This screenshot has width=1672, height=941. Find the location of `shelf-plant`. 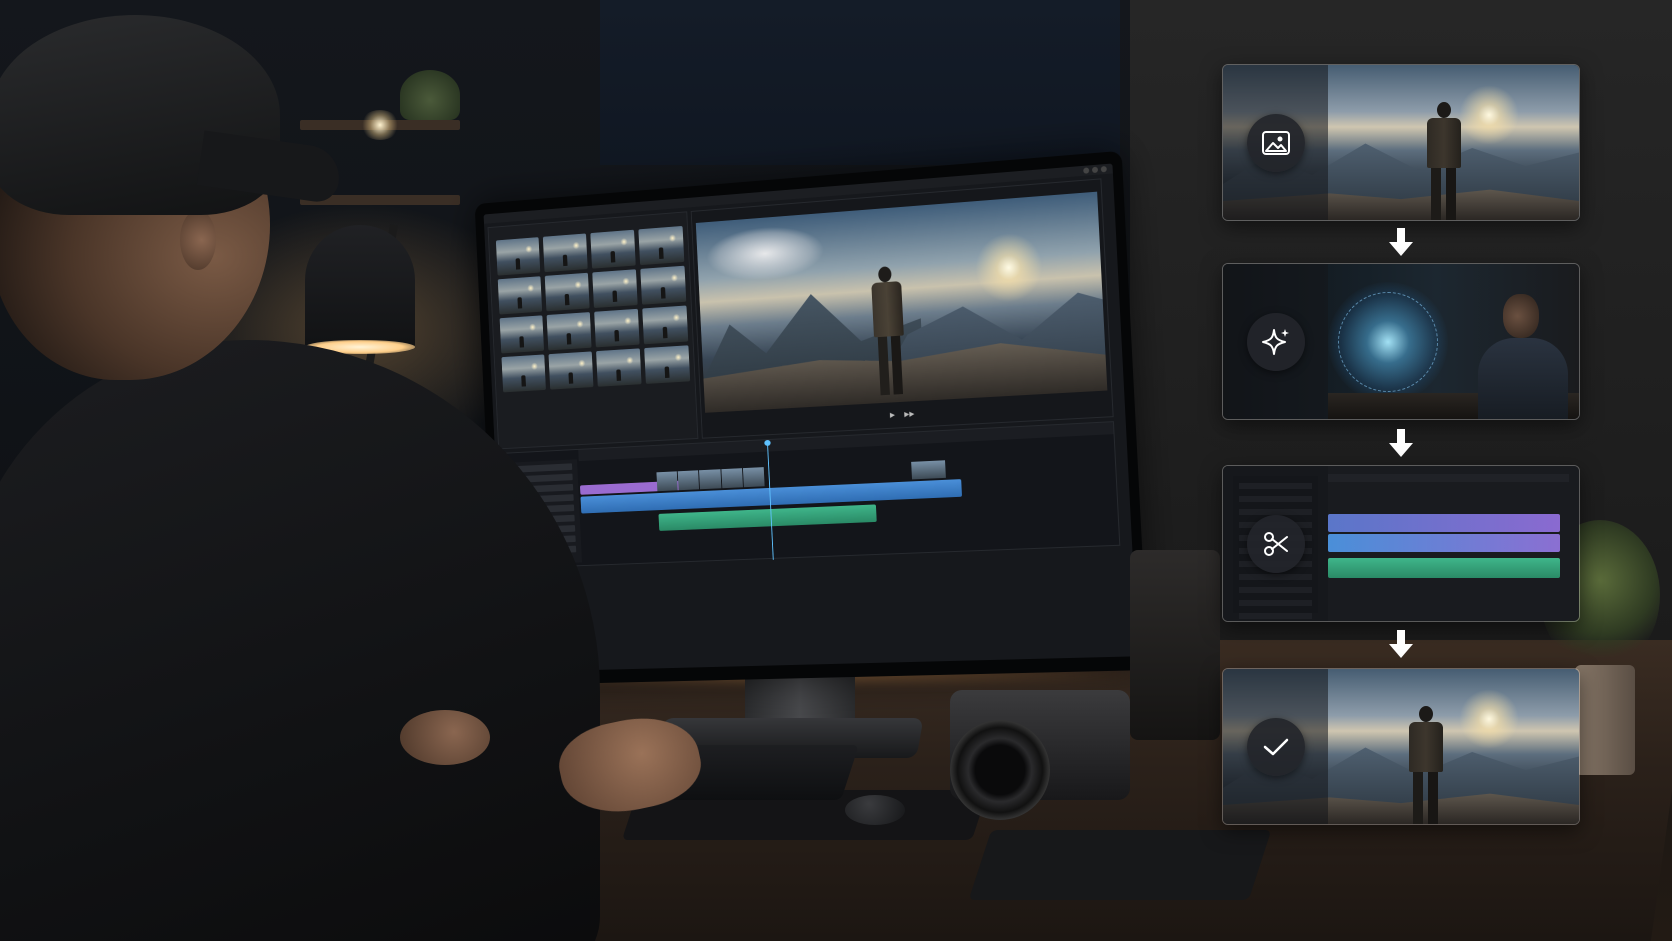

shelf-plant is located at coordinates (430, 95).